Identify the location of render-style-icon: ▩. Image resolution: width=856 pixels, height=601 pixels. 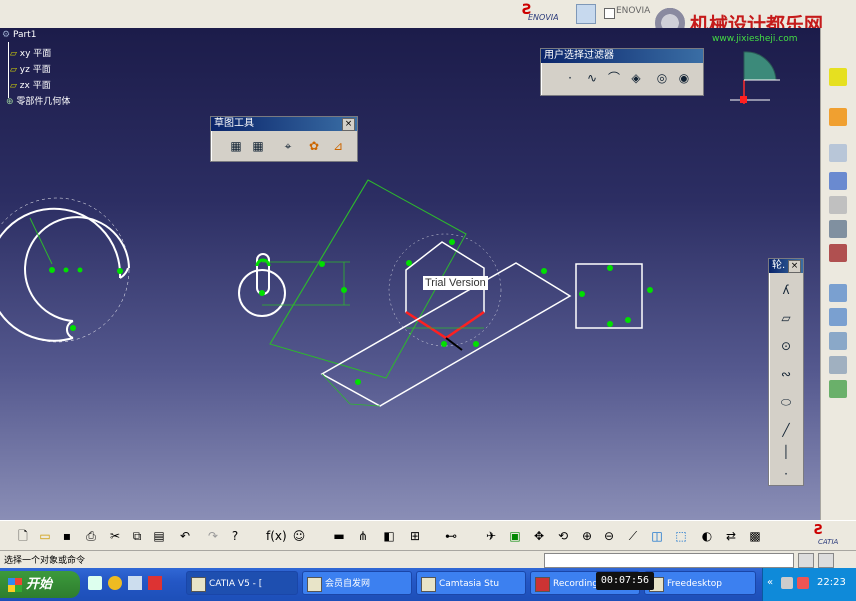
(755, 536).